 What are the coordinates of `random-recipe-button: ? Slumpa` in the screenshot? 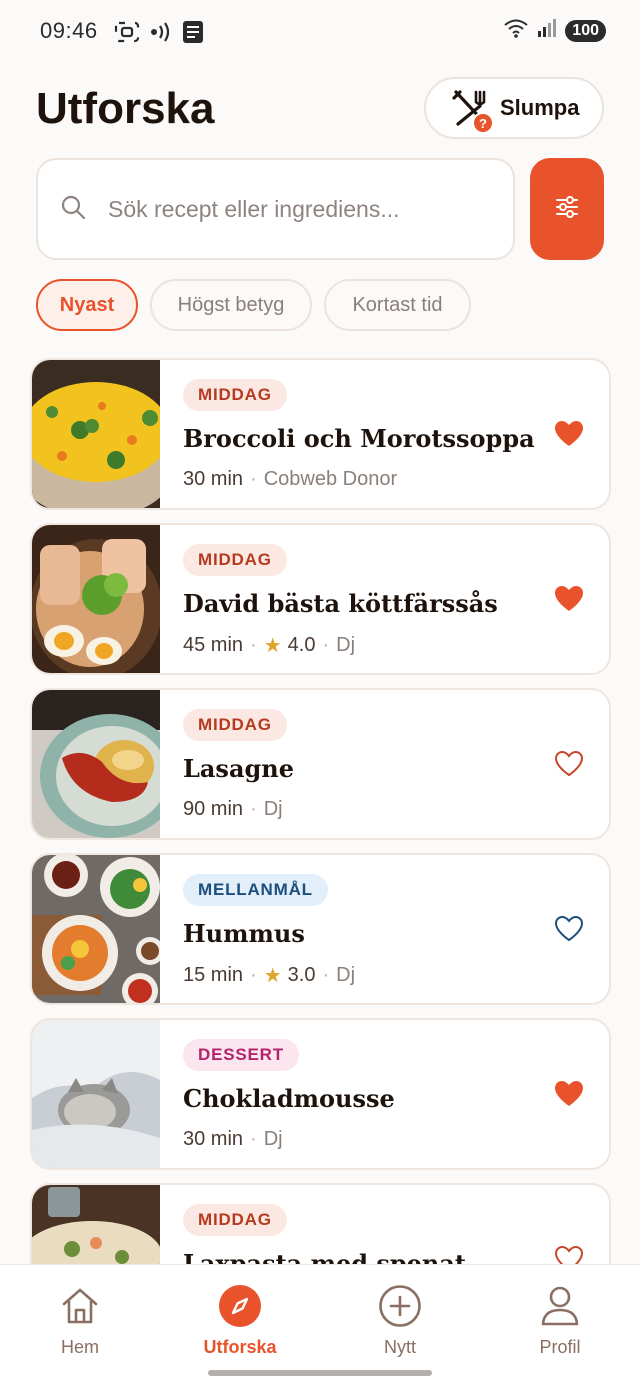 It's located at (514, 108).